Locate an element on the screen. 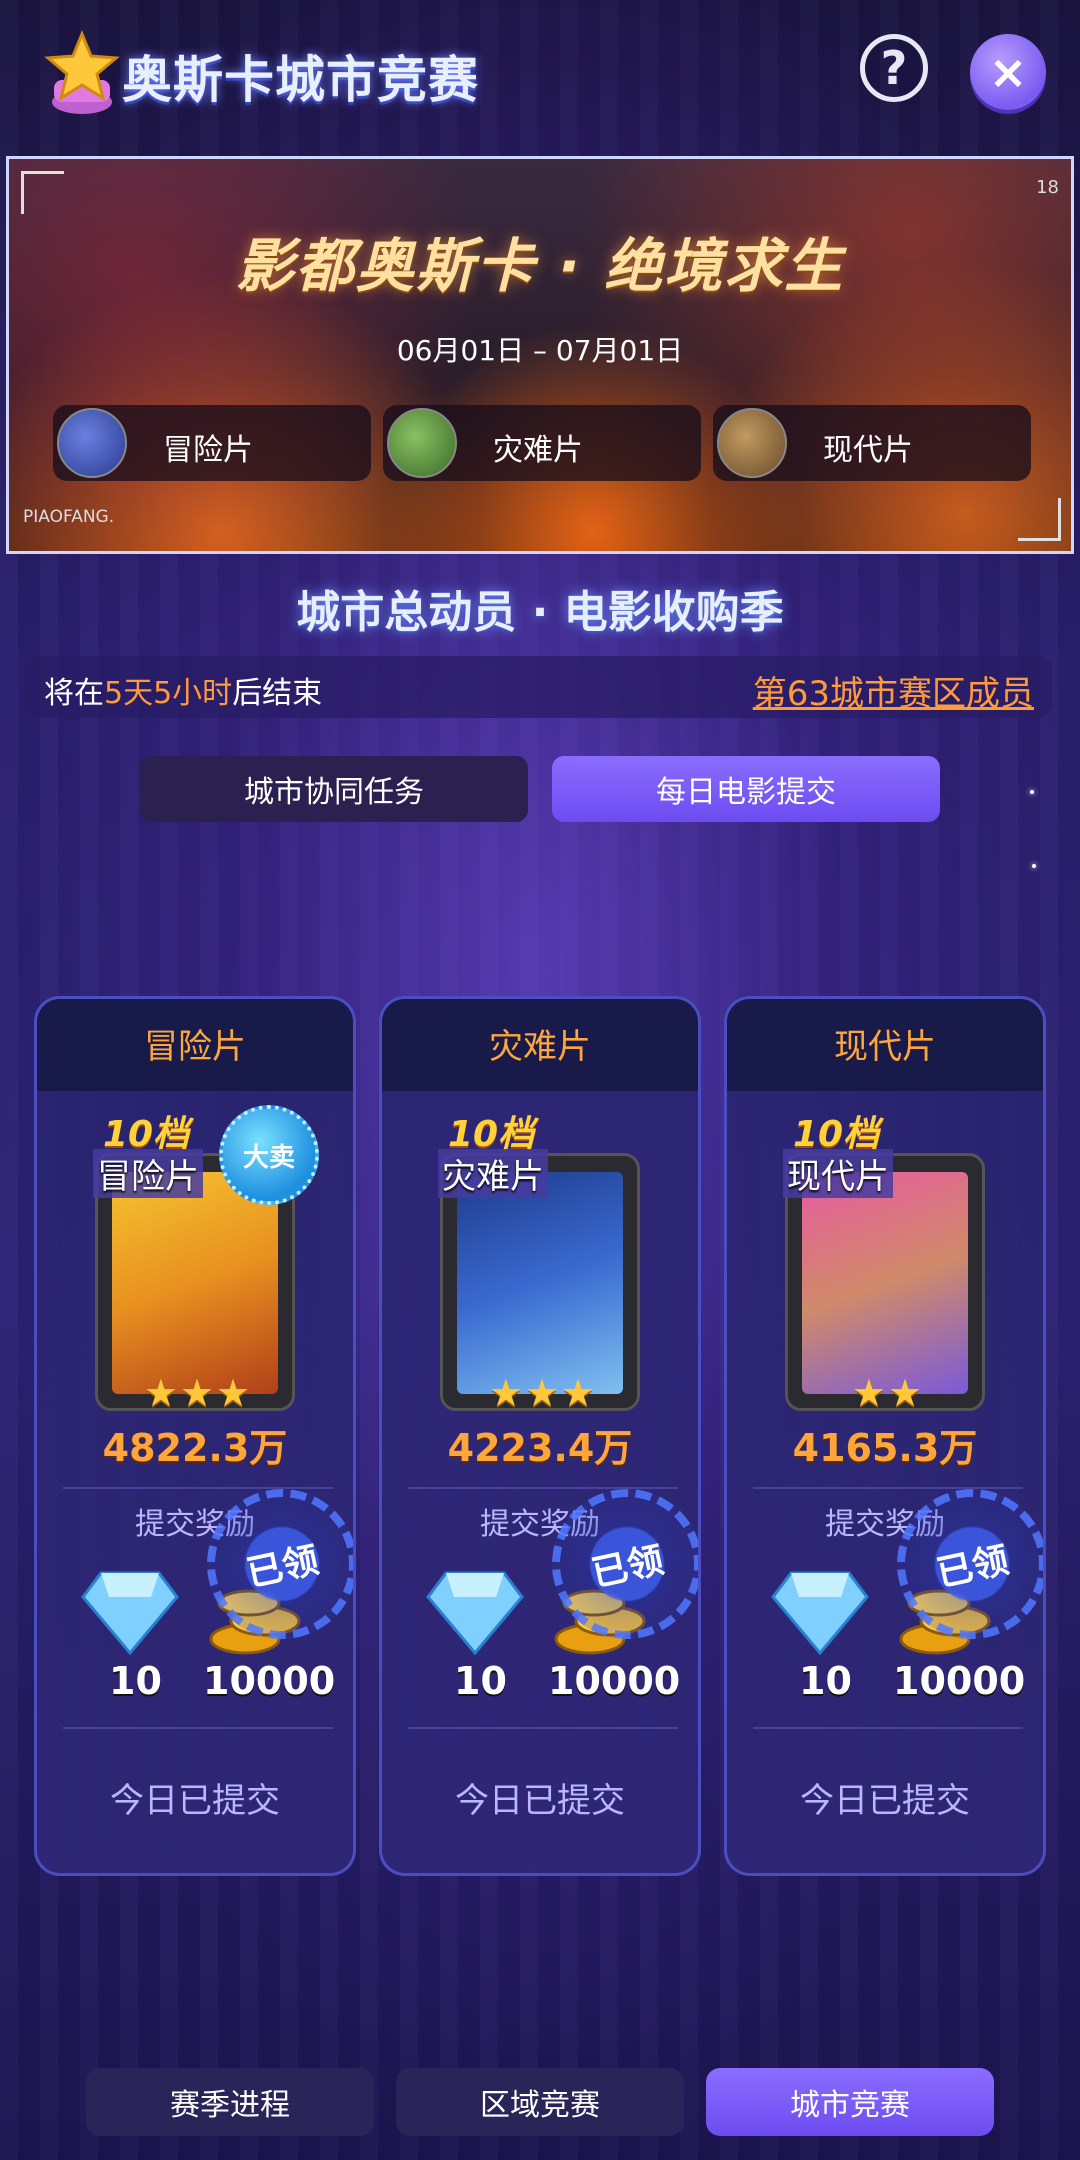 The image size is (1080, 2160). timer-bar: 将在5天5小时后结束 第63城市赛区成员 is located at coordinates (538, 687).